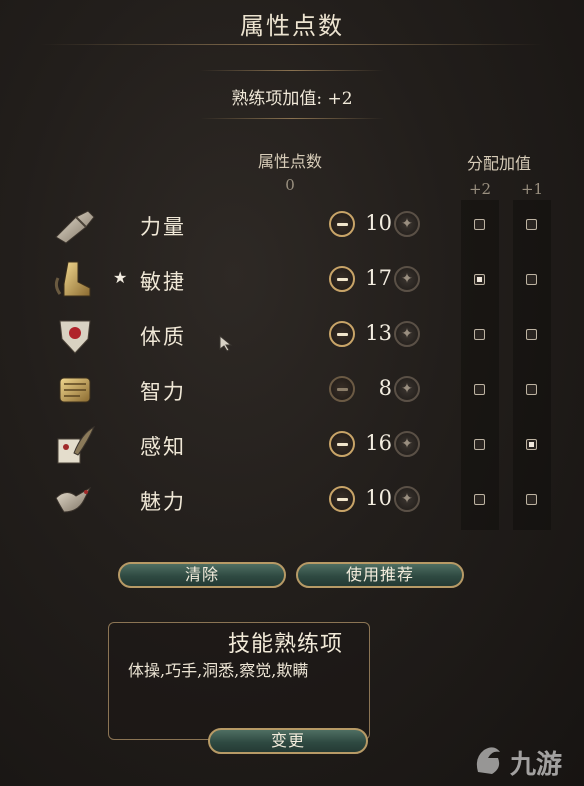  Describe the element at coordinates (163, 502) in the screenshot. I see `attribute-name: 魅力` at that location.